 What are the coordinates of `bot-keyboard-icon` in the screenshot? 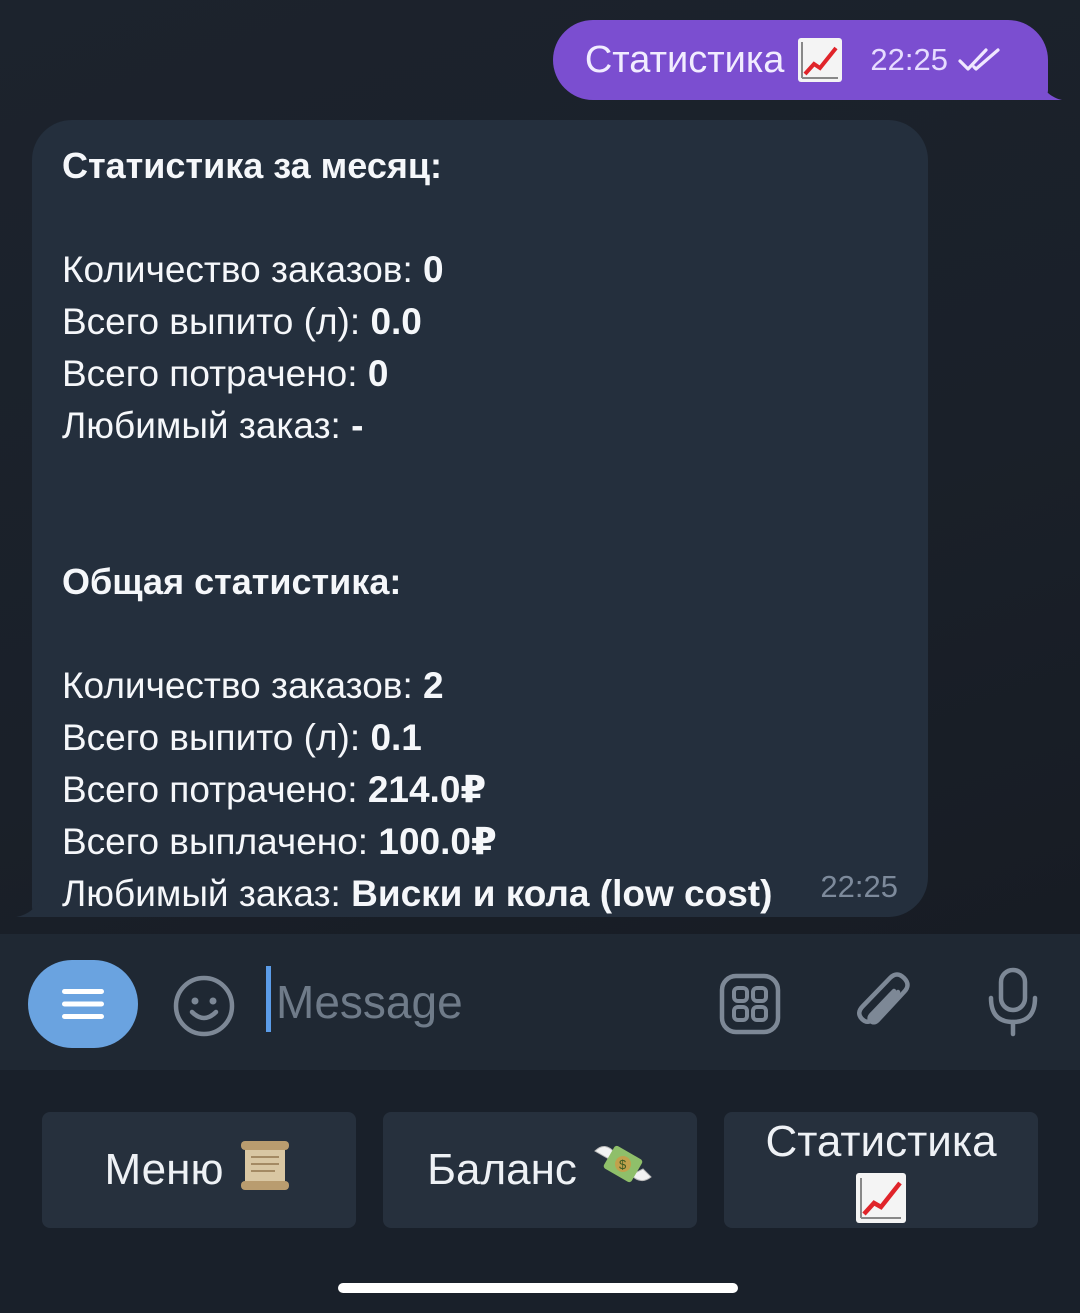 It's located at (750, 1004).